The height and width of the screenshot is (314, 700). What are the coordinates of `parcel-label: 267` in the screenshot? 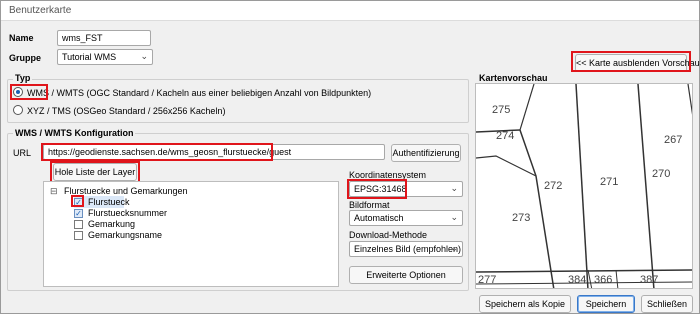 It's located at (673, 140).